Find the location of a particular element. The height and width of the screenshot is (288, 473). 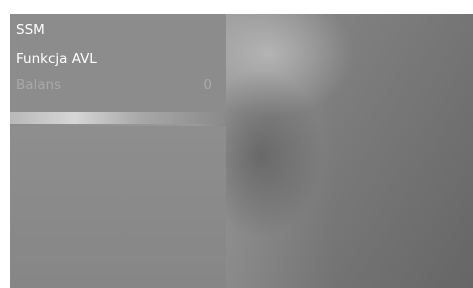

menu-item-ssm: SSM is located at coordinates (118, 30).